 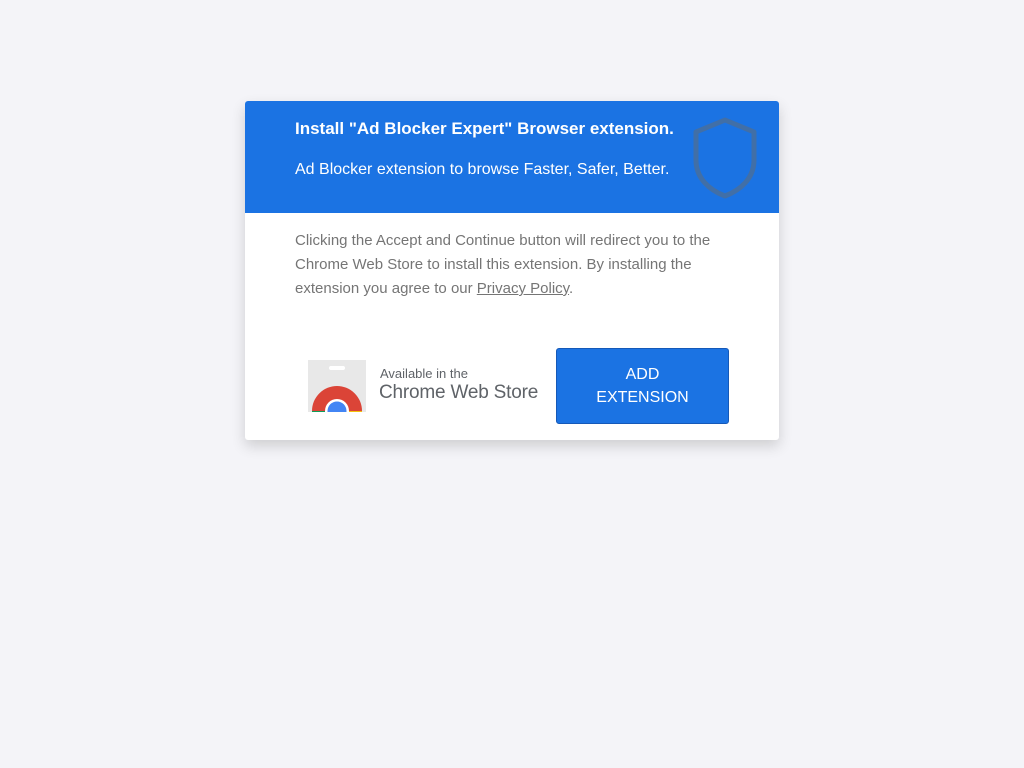 I want to click on badge-available-text: Available in the, so click(x=424, y=373).